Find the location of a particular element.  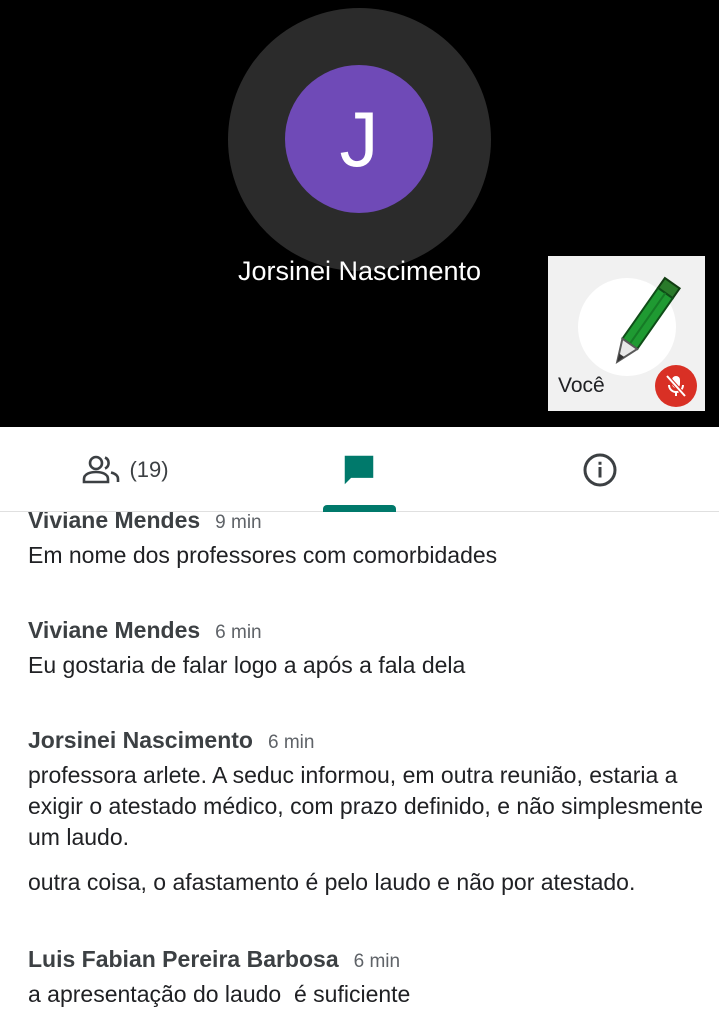

chat-icon is located at coordinates (359, 469).